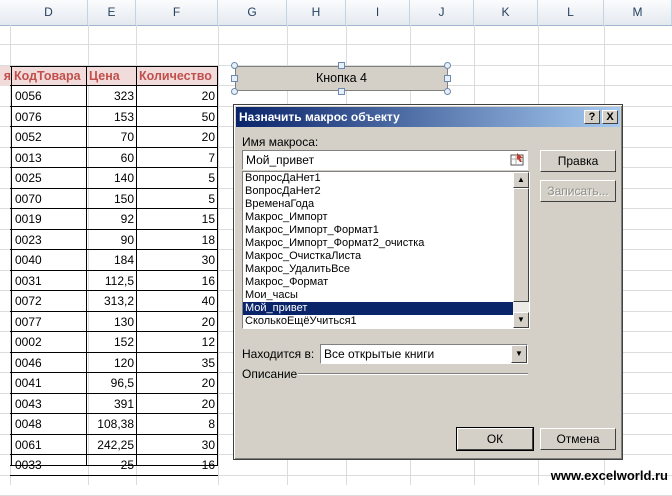 The image size is (672, 496). What do you see at coordinates (111, 96) in the screenshot?
I see `table-cell: 323` at bounding box center [111, 96].